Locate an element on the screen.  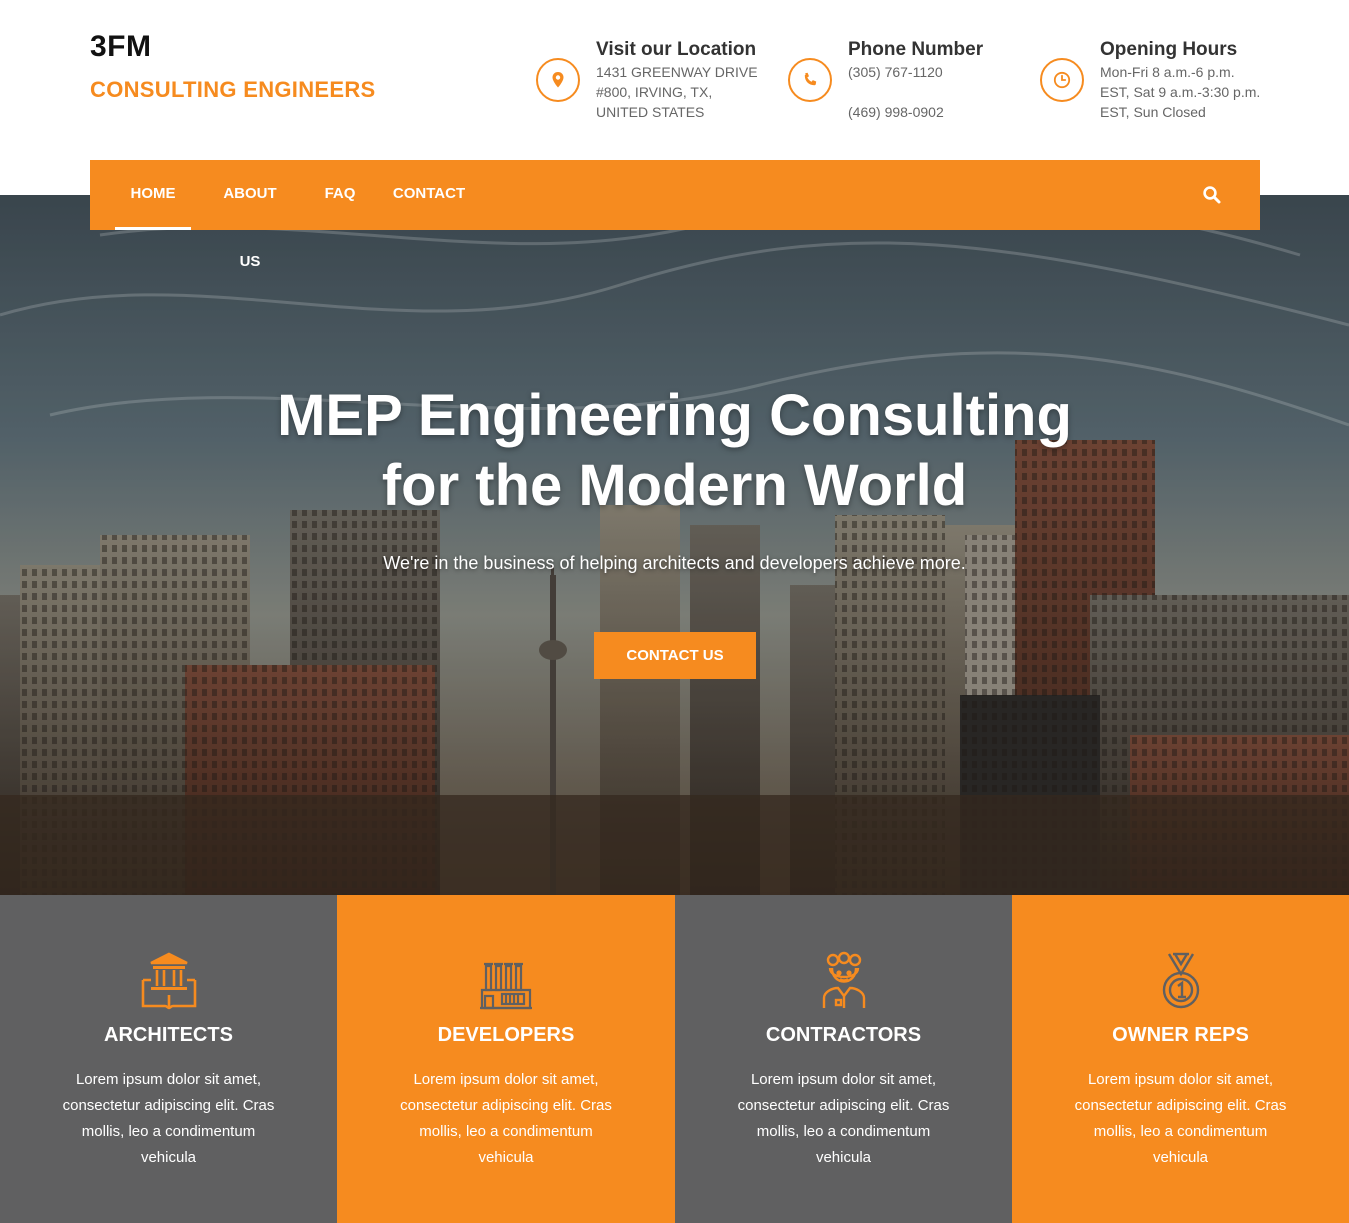
feature-title: ARCHITECTS is located at coordinates (168, 1035).